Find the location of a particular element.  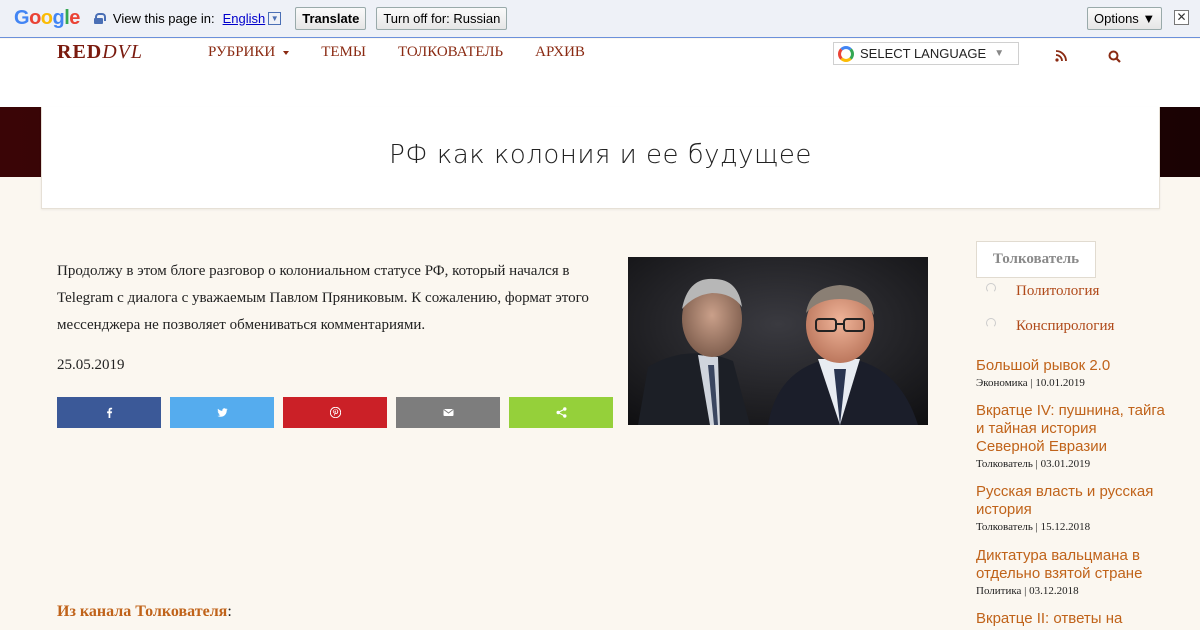

close-icon: ✕ is located at coordinates (1181, 17).